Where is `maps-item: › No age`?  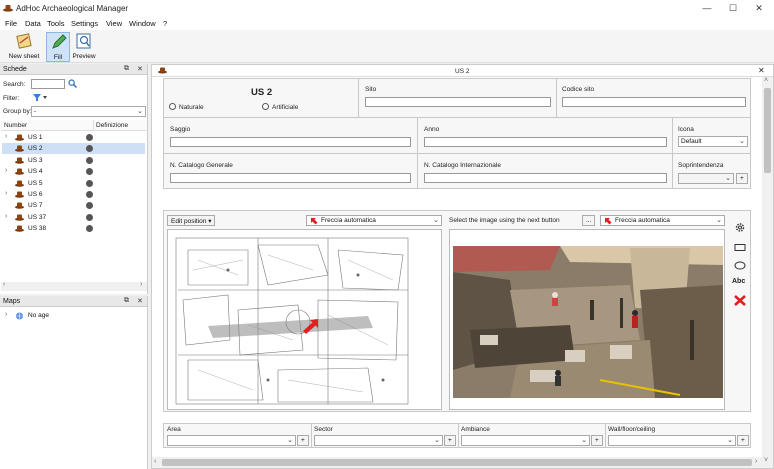 maps-item: › No age is located at coordinates (73, 315).